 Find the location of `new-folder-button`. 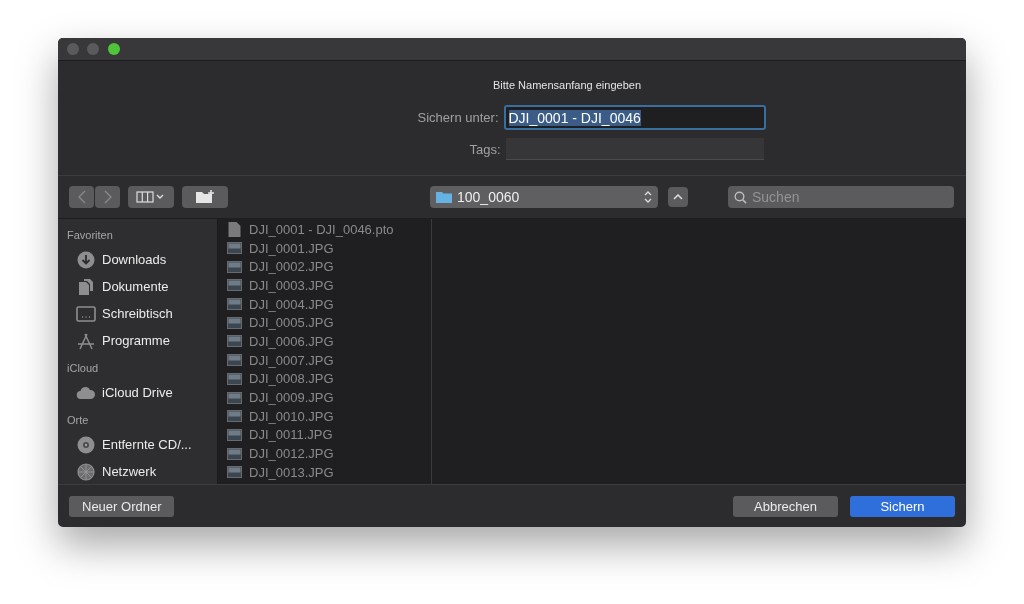

new-folder-button is located at coordinates (205, 197).